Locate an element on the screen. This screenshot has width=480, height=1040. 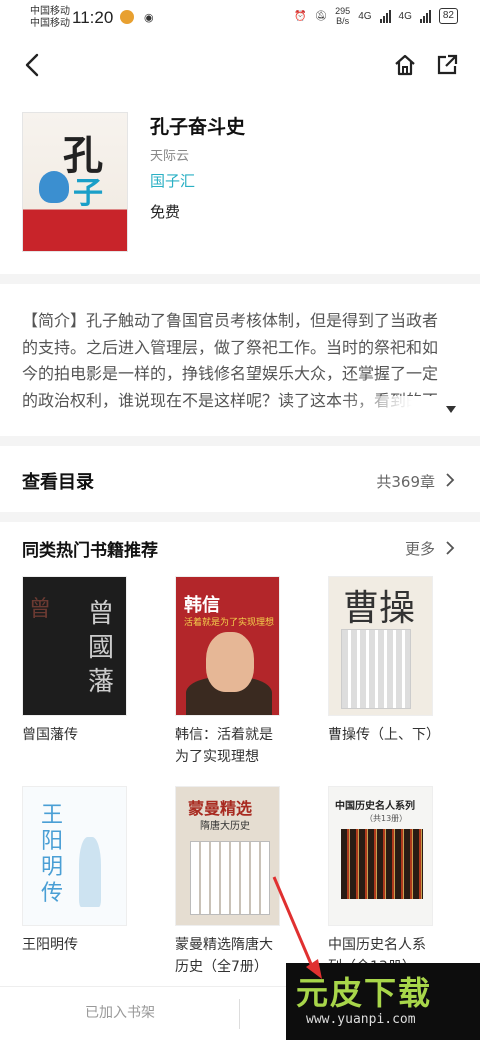
book-card-title: 王阳明传 is located at coordinates (77, 945).